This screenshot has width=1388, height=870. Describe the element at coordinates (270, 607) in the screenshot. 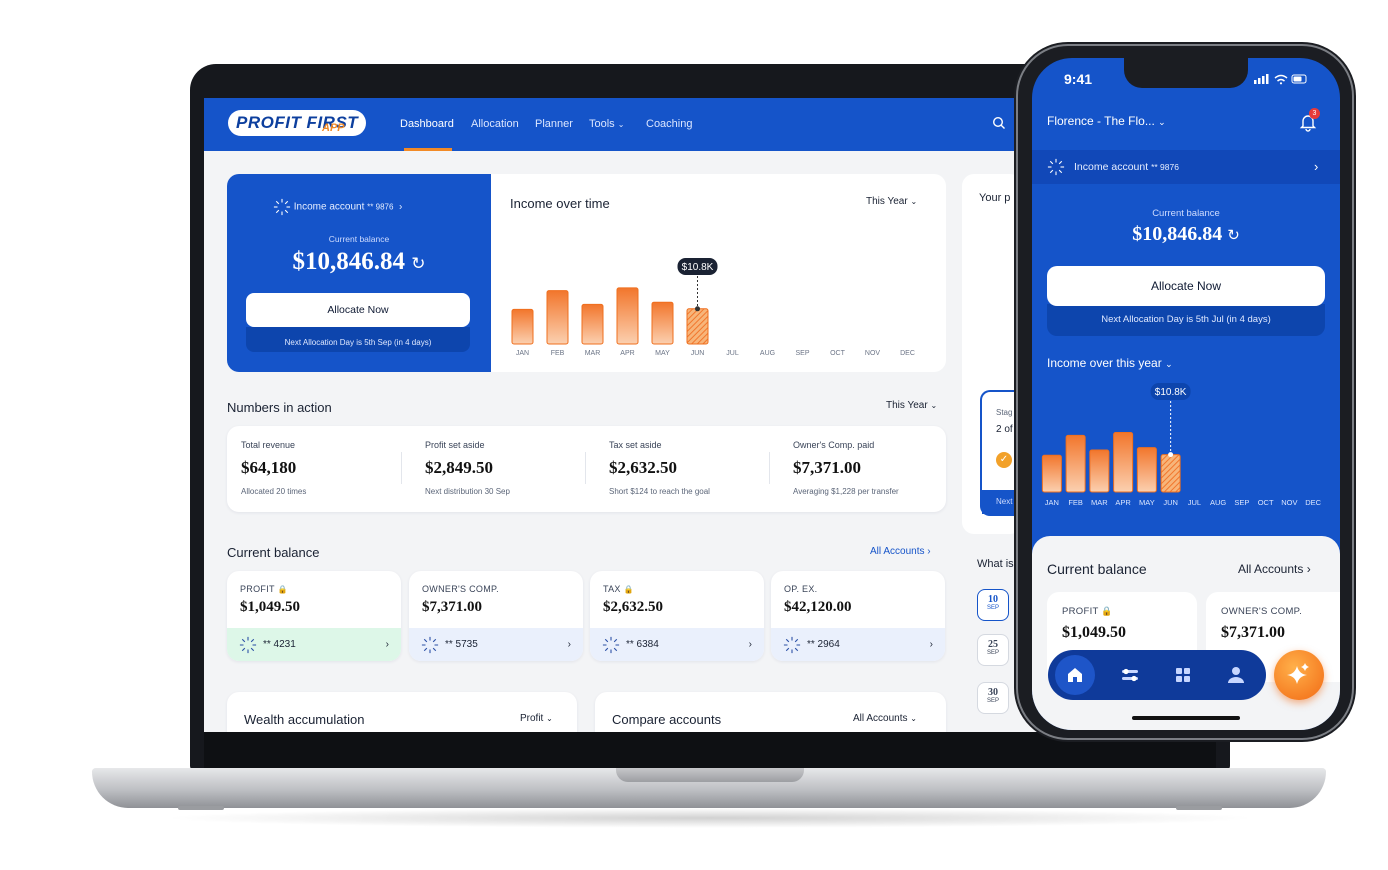

I see `account-balance: $1,049.50` at that location.